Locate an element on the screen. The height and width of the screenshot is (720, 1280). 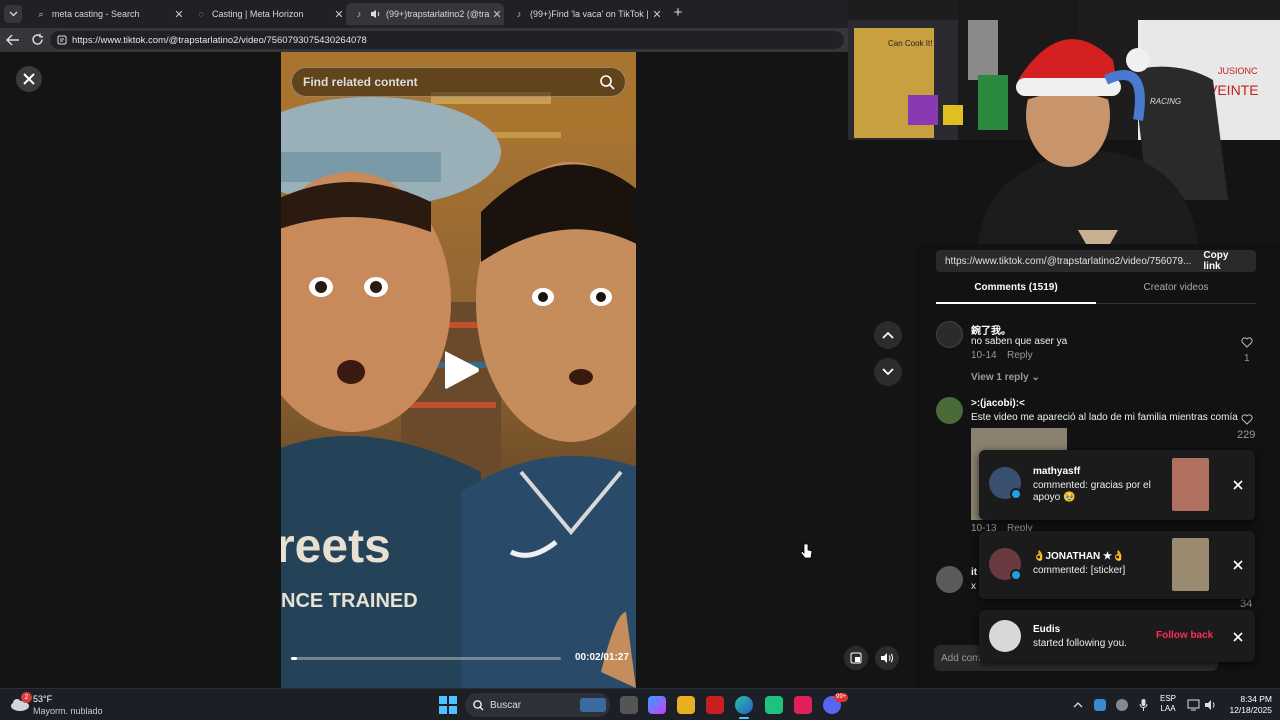
progress-fill is located at coordinates (294, 658).